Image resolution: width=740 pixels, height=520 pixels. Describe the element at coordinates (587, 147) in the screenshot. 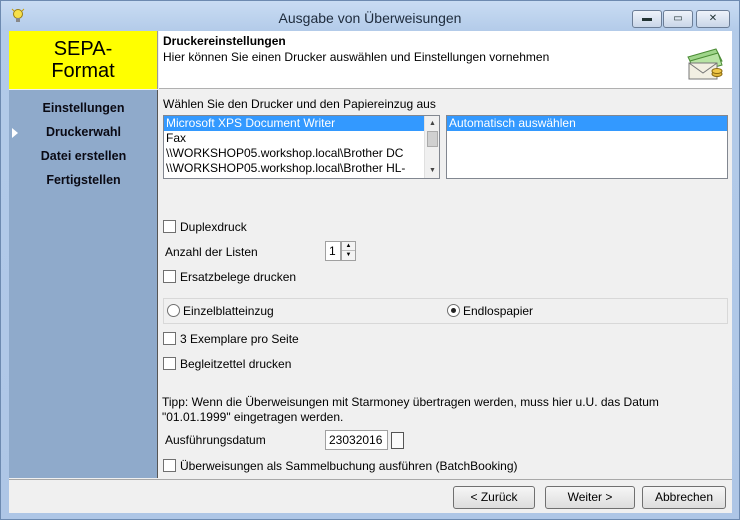

I see `tray-list: Automatisch auswählen` at that location.